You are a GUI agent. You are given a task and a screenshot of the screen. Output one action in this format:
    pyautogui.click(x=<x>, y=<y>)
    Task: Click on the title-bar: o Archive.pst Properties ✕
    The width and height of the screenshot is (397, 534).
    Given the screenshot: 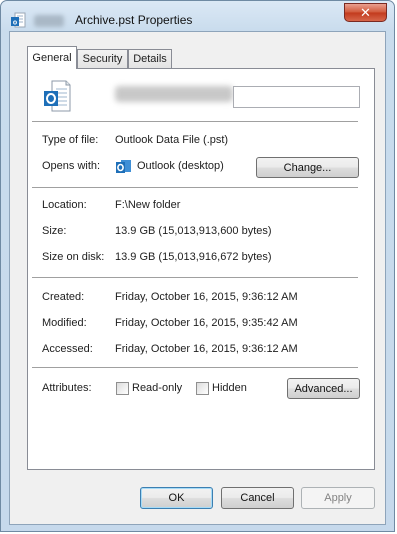 What is the action you would take?
    pyautogui.click(x=197, y=16)
    